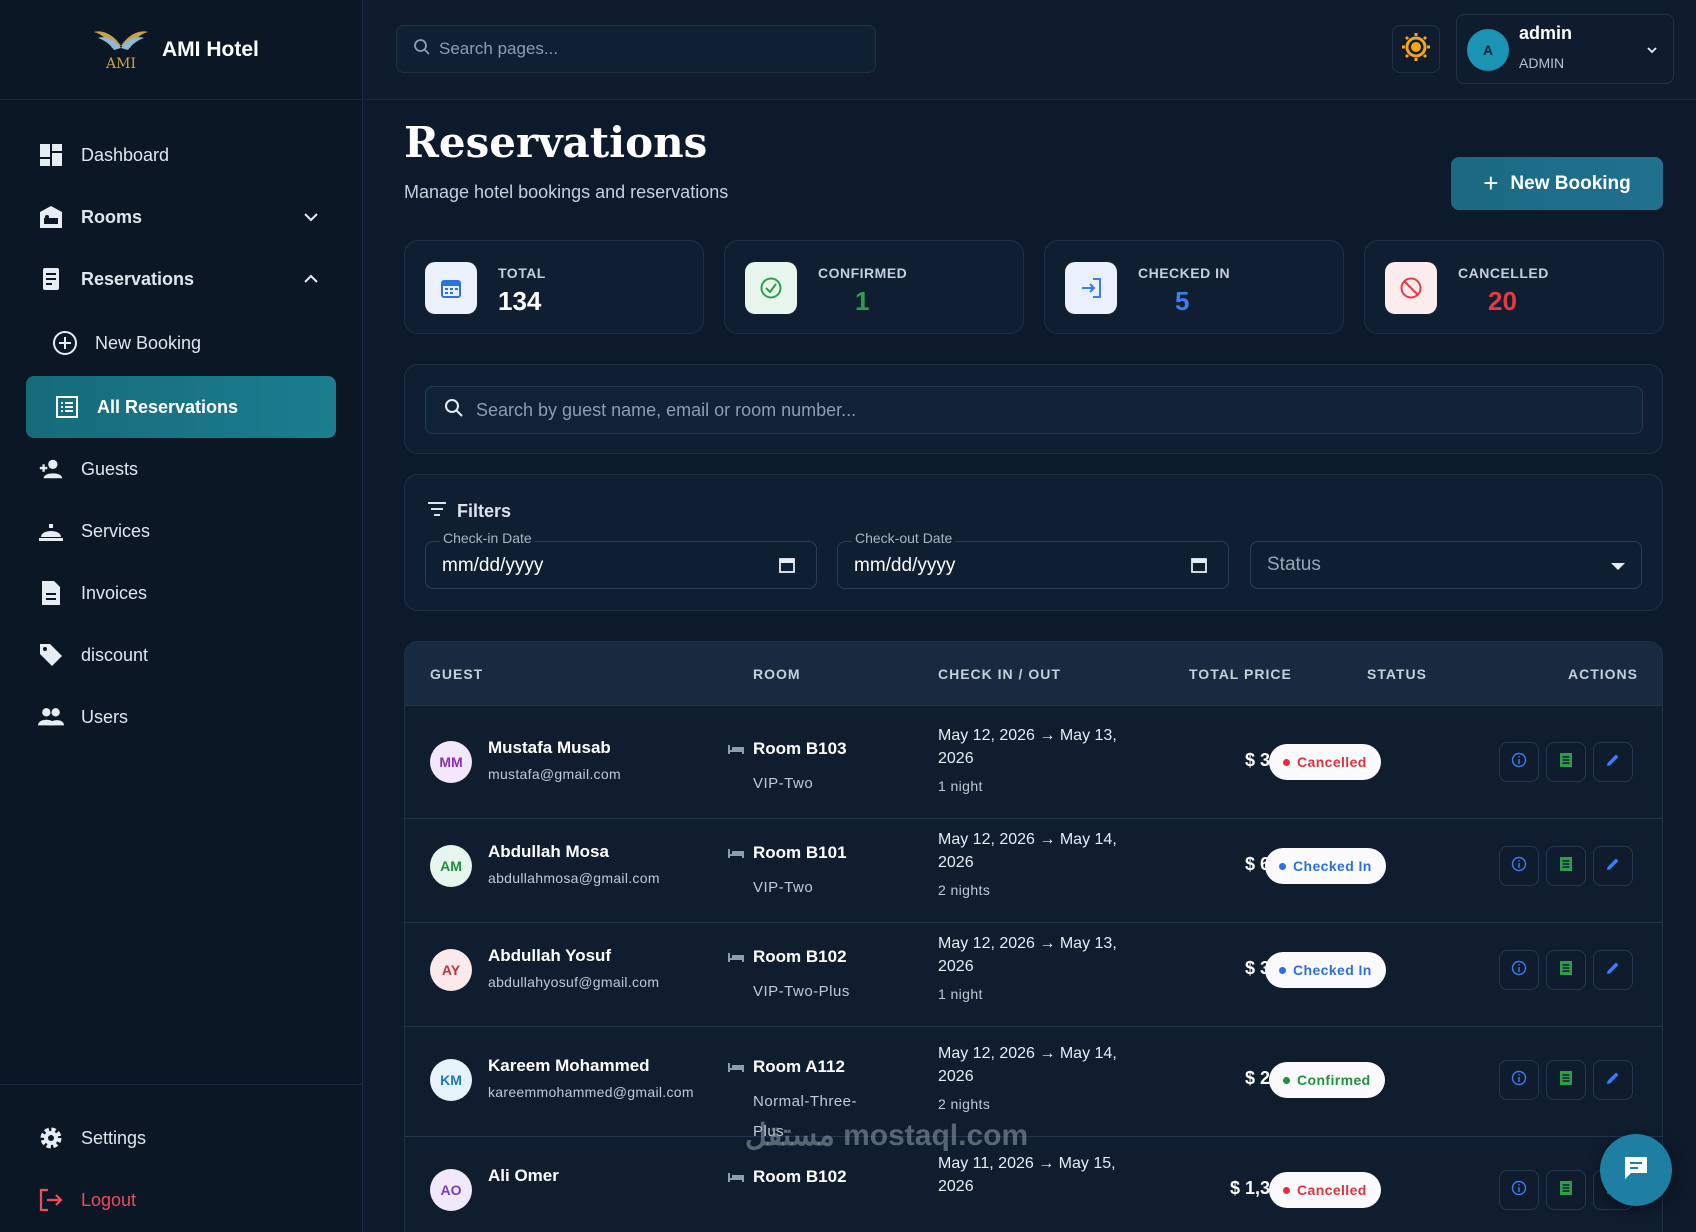 This screenshot has height=1232, width=1696. Describe the element at coordinates (181, 655) in the screenshot. I see `sidebar-item-discount: discount` at that location.